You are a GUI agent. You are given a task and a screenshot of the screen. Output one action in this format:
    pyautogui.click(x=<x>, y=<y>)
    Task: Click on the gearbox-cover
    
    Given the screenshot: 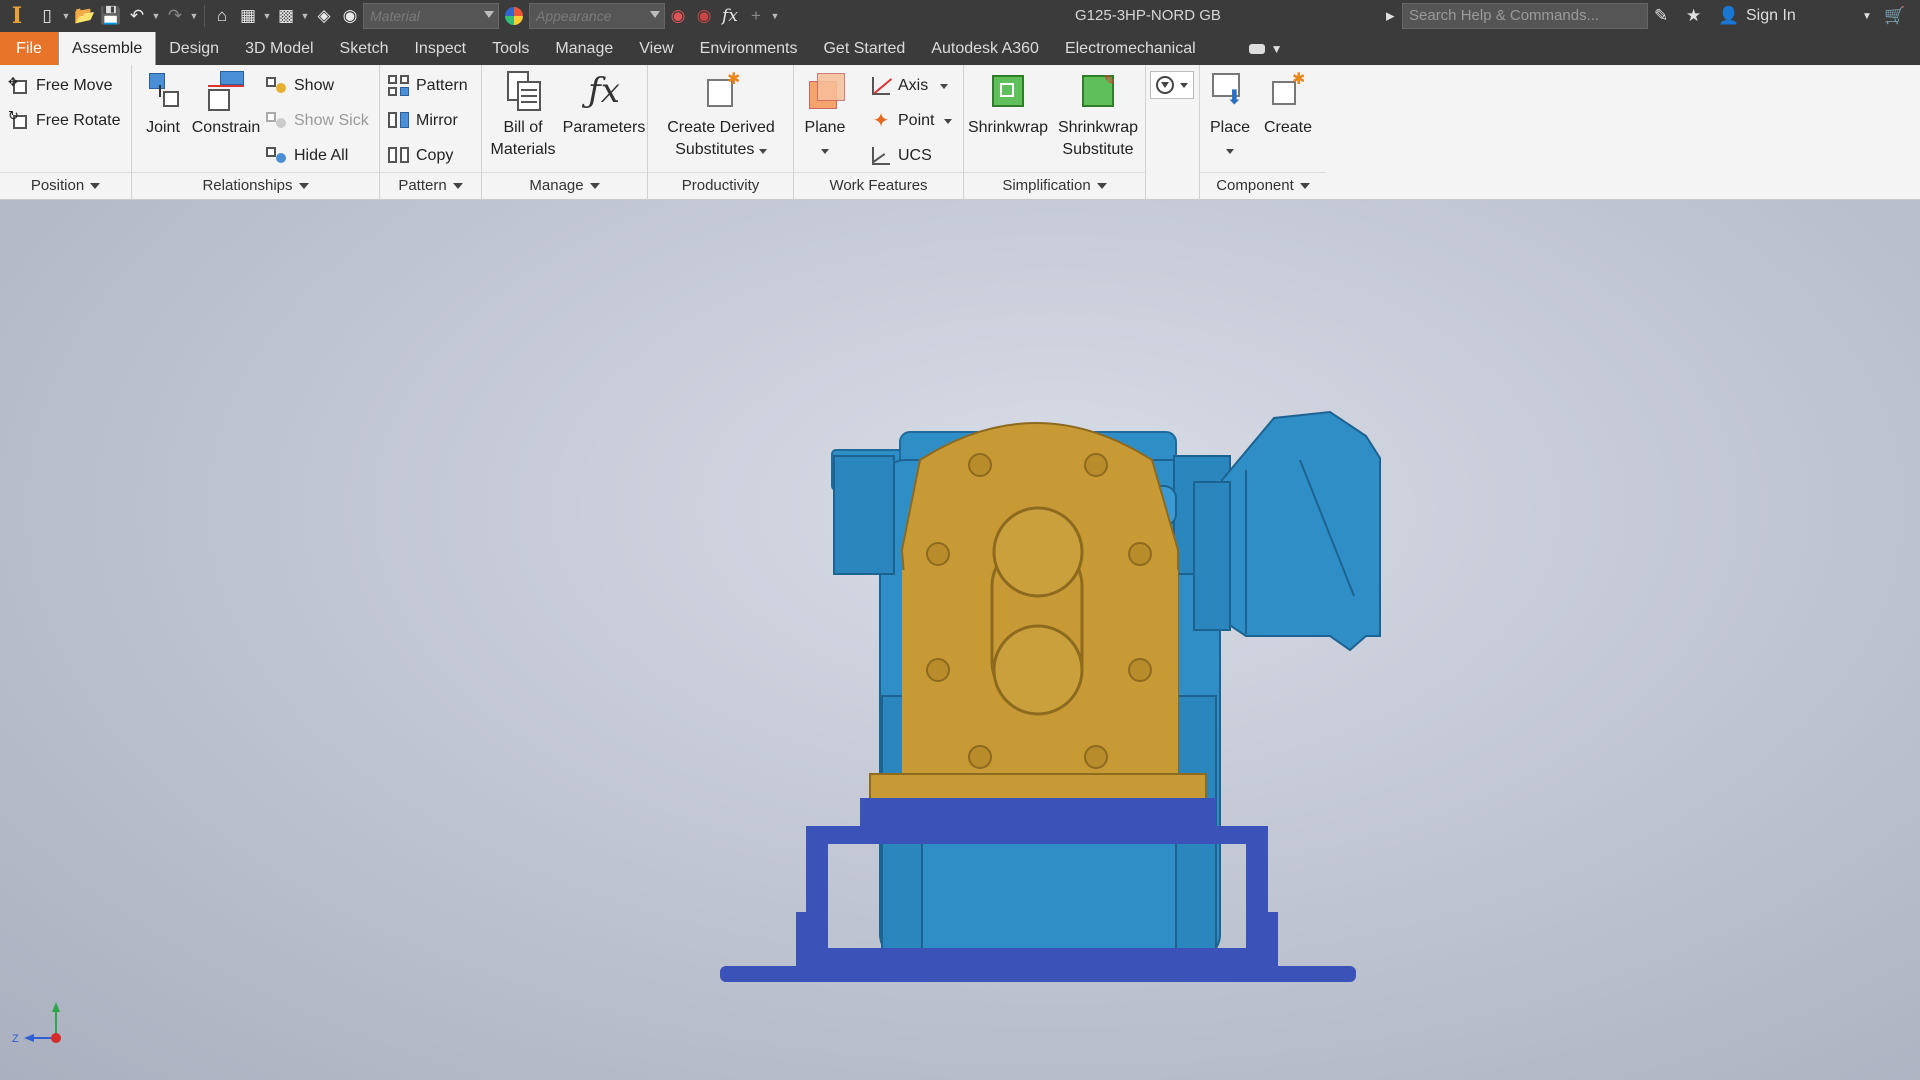 What is the action you would take?
    pyautogui.click(x=1038, y=616)
    